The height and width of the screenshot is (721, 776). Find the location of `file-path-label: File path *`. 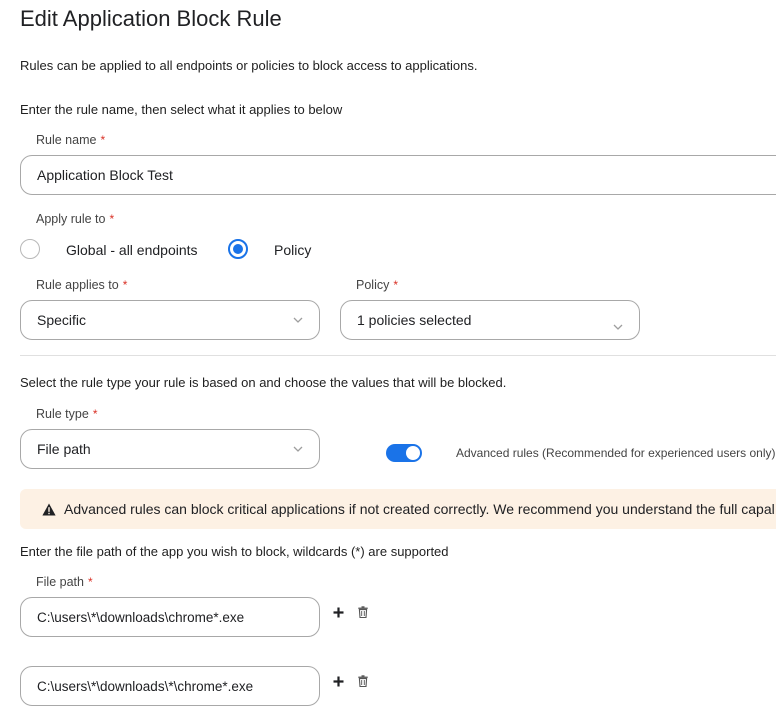

file-path-label: File path * is located at coordinates (64, 582).